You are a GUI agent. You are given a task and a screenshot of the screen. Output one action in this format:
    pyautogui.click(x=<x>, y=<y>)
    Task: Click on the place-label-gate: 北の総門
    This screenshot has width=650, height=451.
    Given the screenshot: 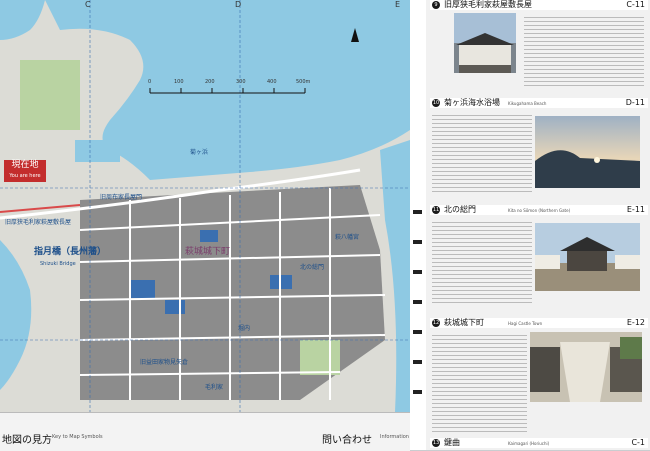 What is the action you would take?
    pyautogui.click(x=312, y=267)
    